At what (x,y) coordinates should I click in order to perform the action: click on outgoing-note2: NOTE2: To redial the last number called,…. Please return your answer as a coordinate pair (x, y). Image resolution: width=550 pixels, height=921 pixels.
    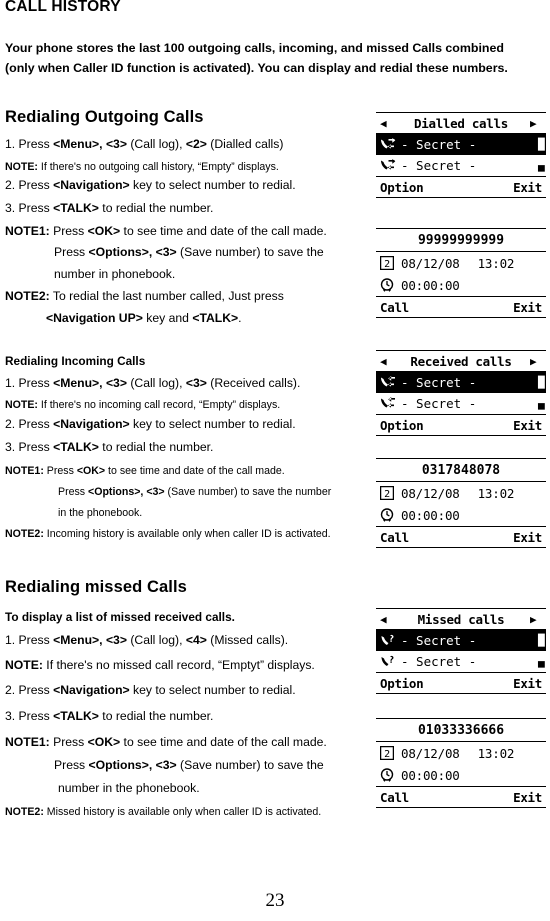
    Looking at the image, I should click on (144, 296).